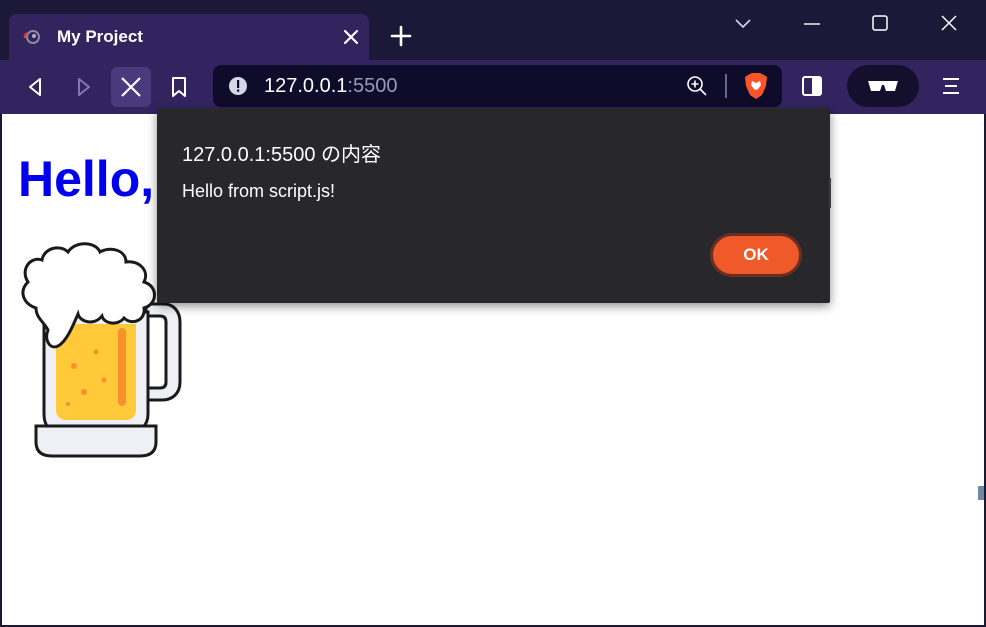  I want to click on url-host: 127.0.0.1, so click(306, 86).